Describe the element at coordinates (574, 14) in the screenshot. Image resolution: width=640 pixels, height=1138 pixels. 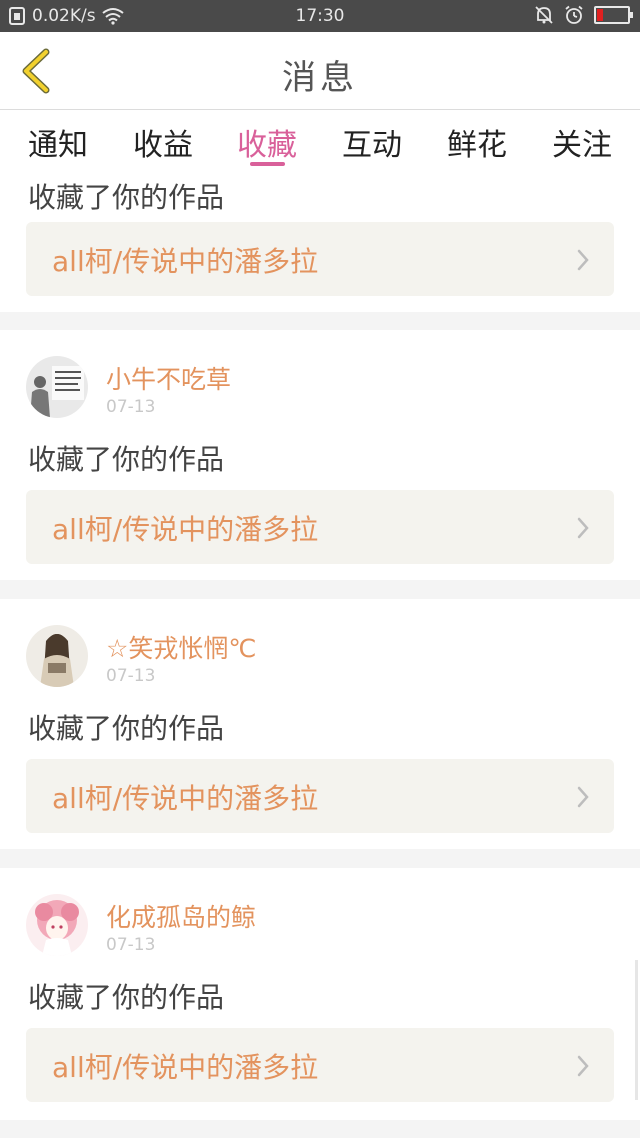
I see `alarm-icon` at that location.